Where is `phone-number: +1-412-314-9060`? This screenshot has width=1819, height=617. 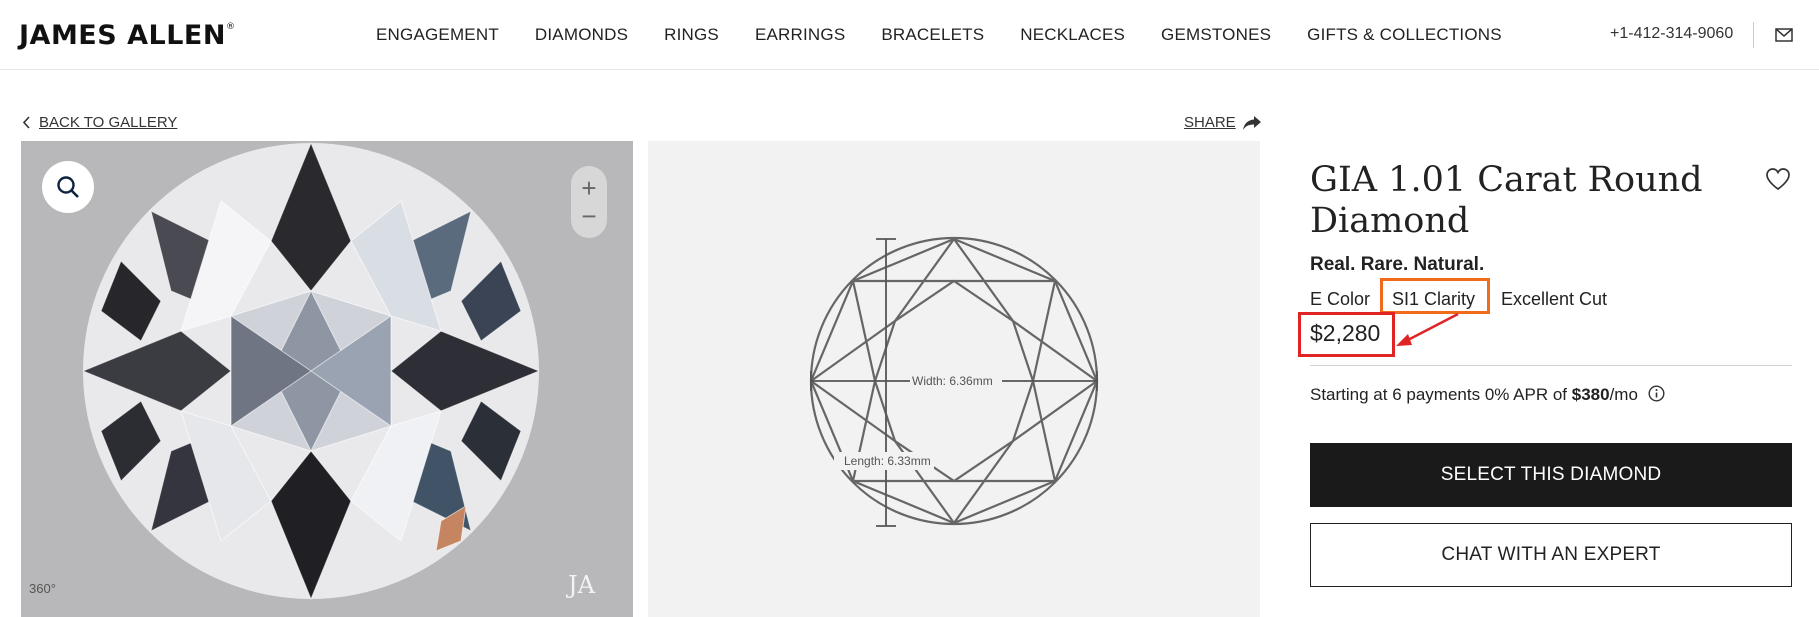
phone-number: +1-412-314-9060 is located at coordinates (1671, 34).